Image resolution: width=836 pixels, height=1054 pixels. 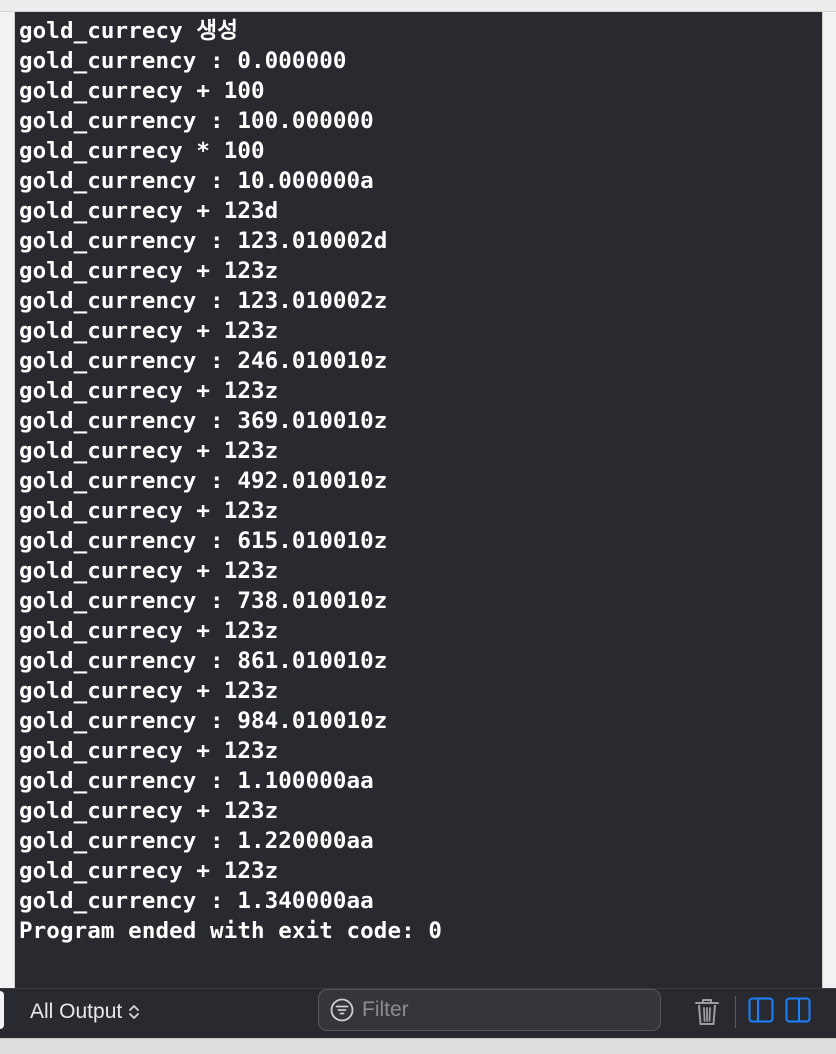 I want to click on left-gutter, so click(x=7, y=500).